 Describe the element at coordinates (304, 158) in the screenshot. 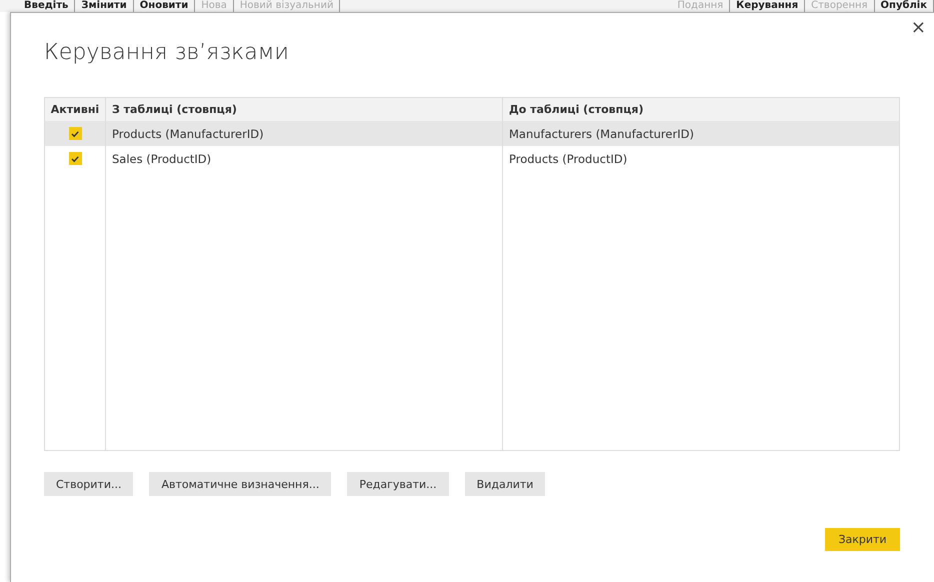

I see `table-cell: Sales (ProductID)` at that location.